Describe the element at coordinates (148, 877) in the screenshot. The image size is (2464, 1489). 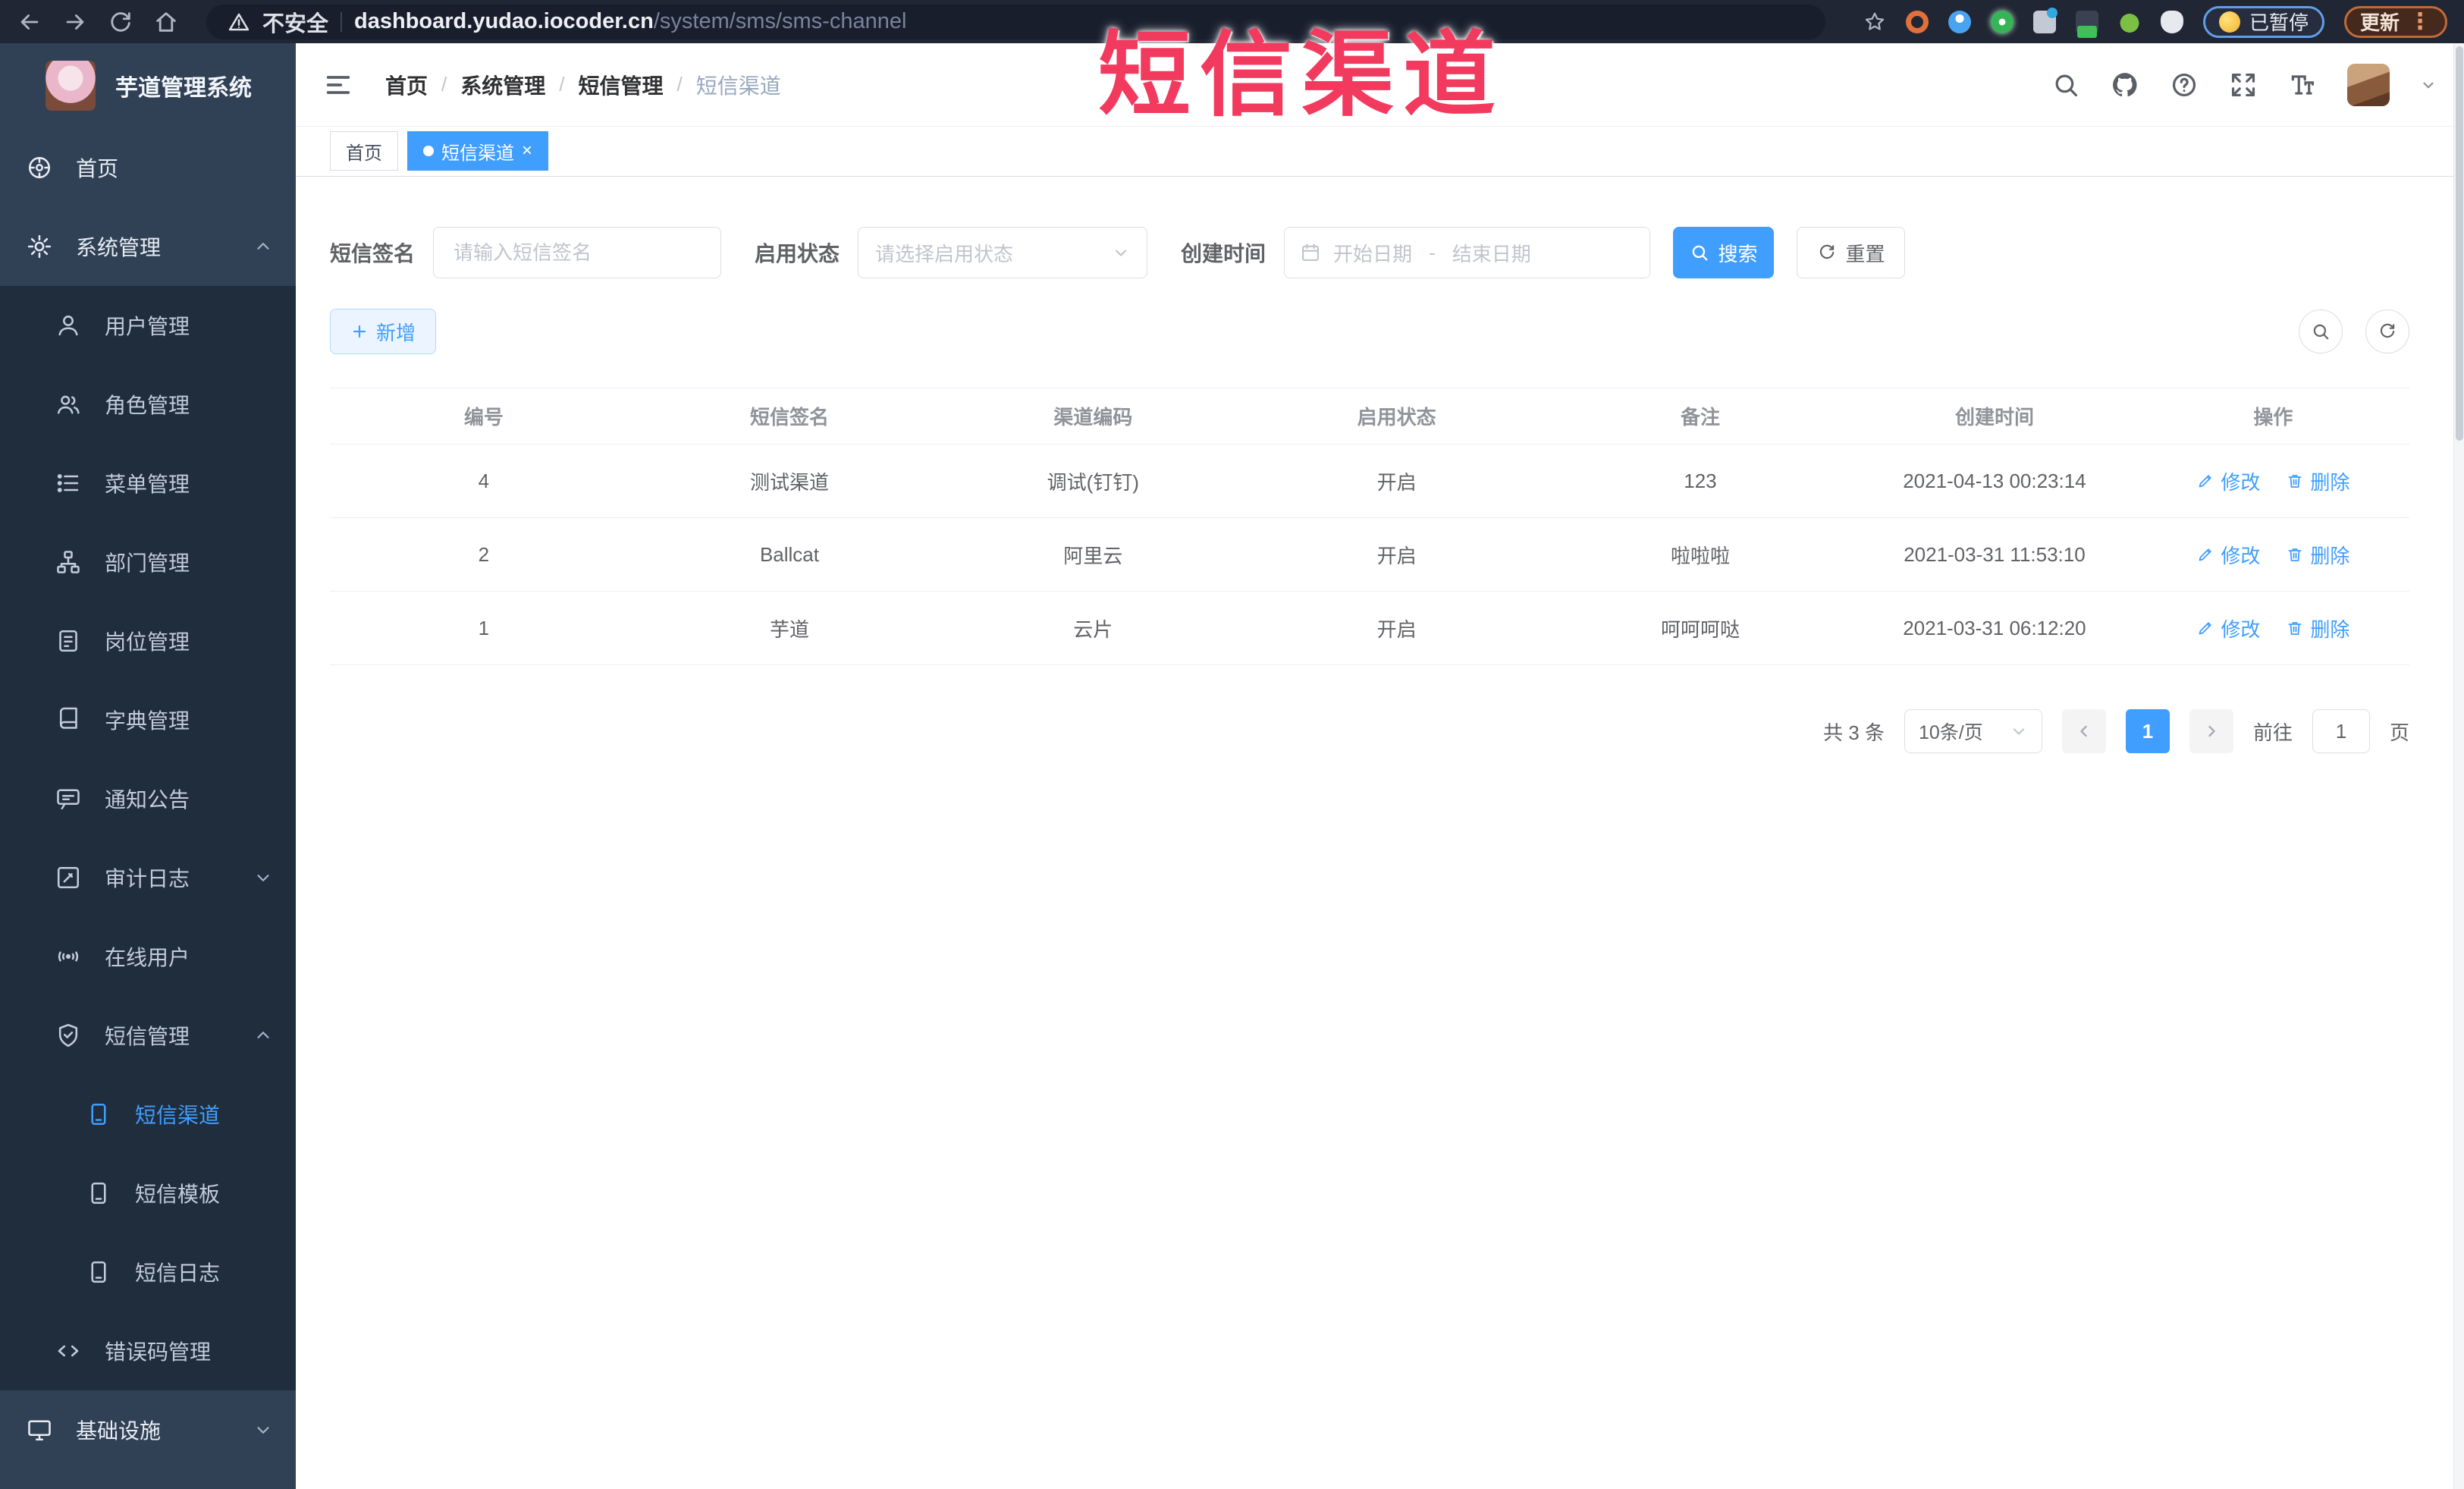
I see `sidebar-item-audit-log: 审计日志` at that location.